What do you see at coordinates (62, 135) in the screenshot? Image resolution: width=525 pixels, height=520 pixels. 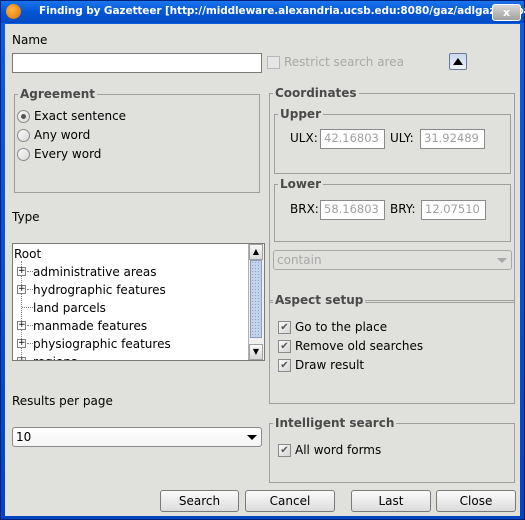 I see `radio-label: Any word` at bounding box center [62, 135].